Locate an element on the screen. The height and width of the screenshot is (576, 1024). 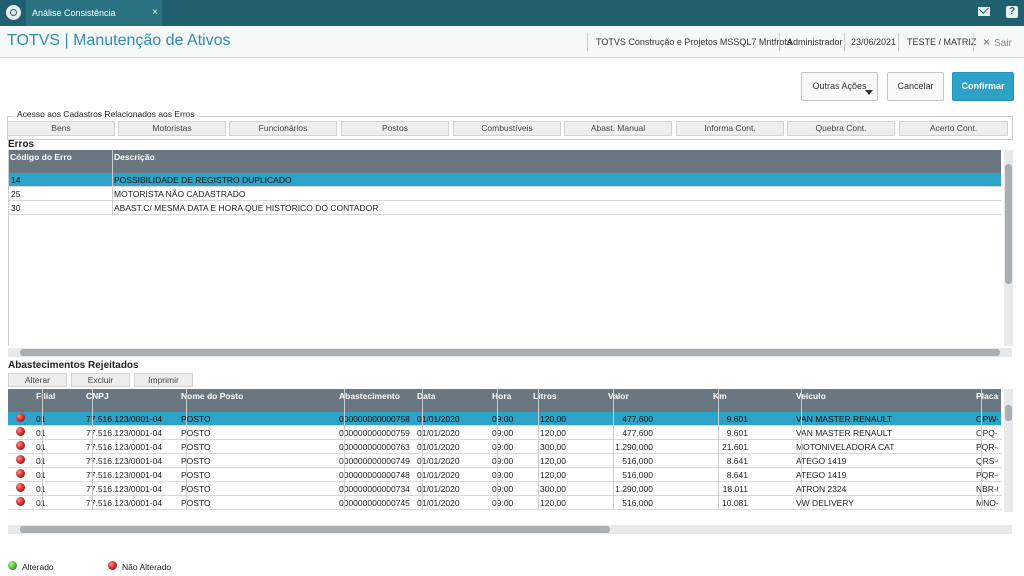
informa-cont-button: Informa Cont. is located at coordinates (730, 128).